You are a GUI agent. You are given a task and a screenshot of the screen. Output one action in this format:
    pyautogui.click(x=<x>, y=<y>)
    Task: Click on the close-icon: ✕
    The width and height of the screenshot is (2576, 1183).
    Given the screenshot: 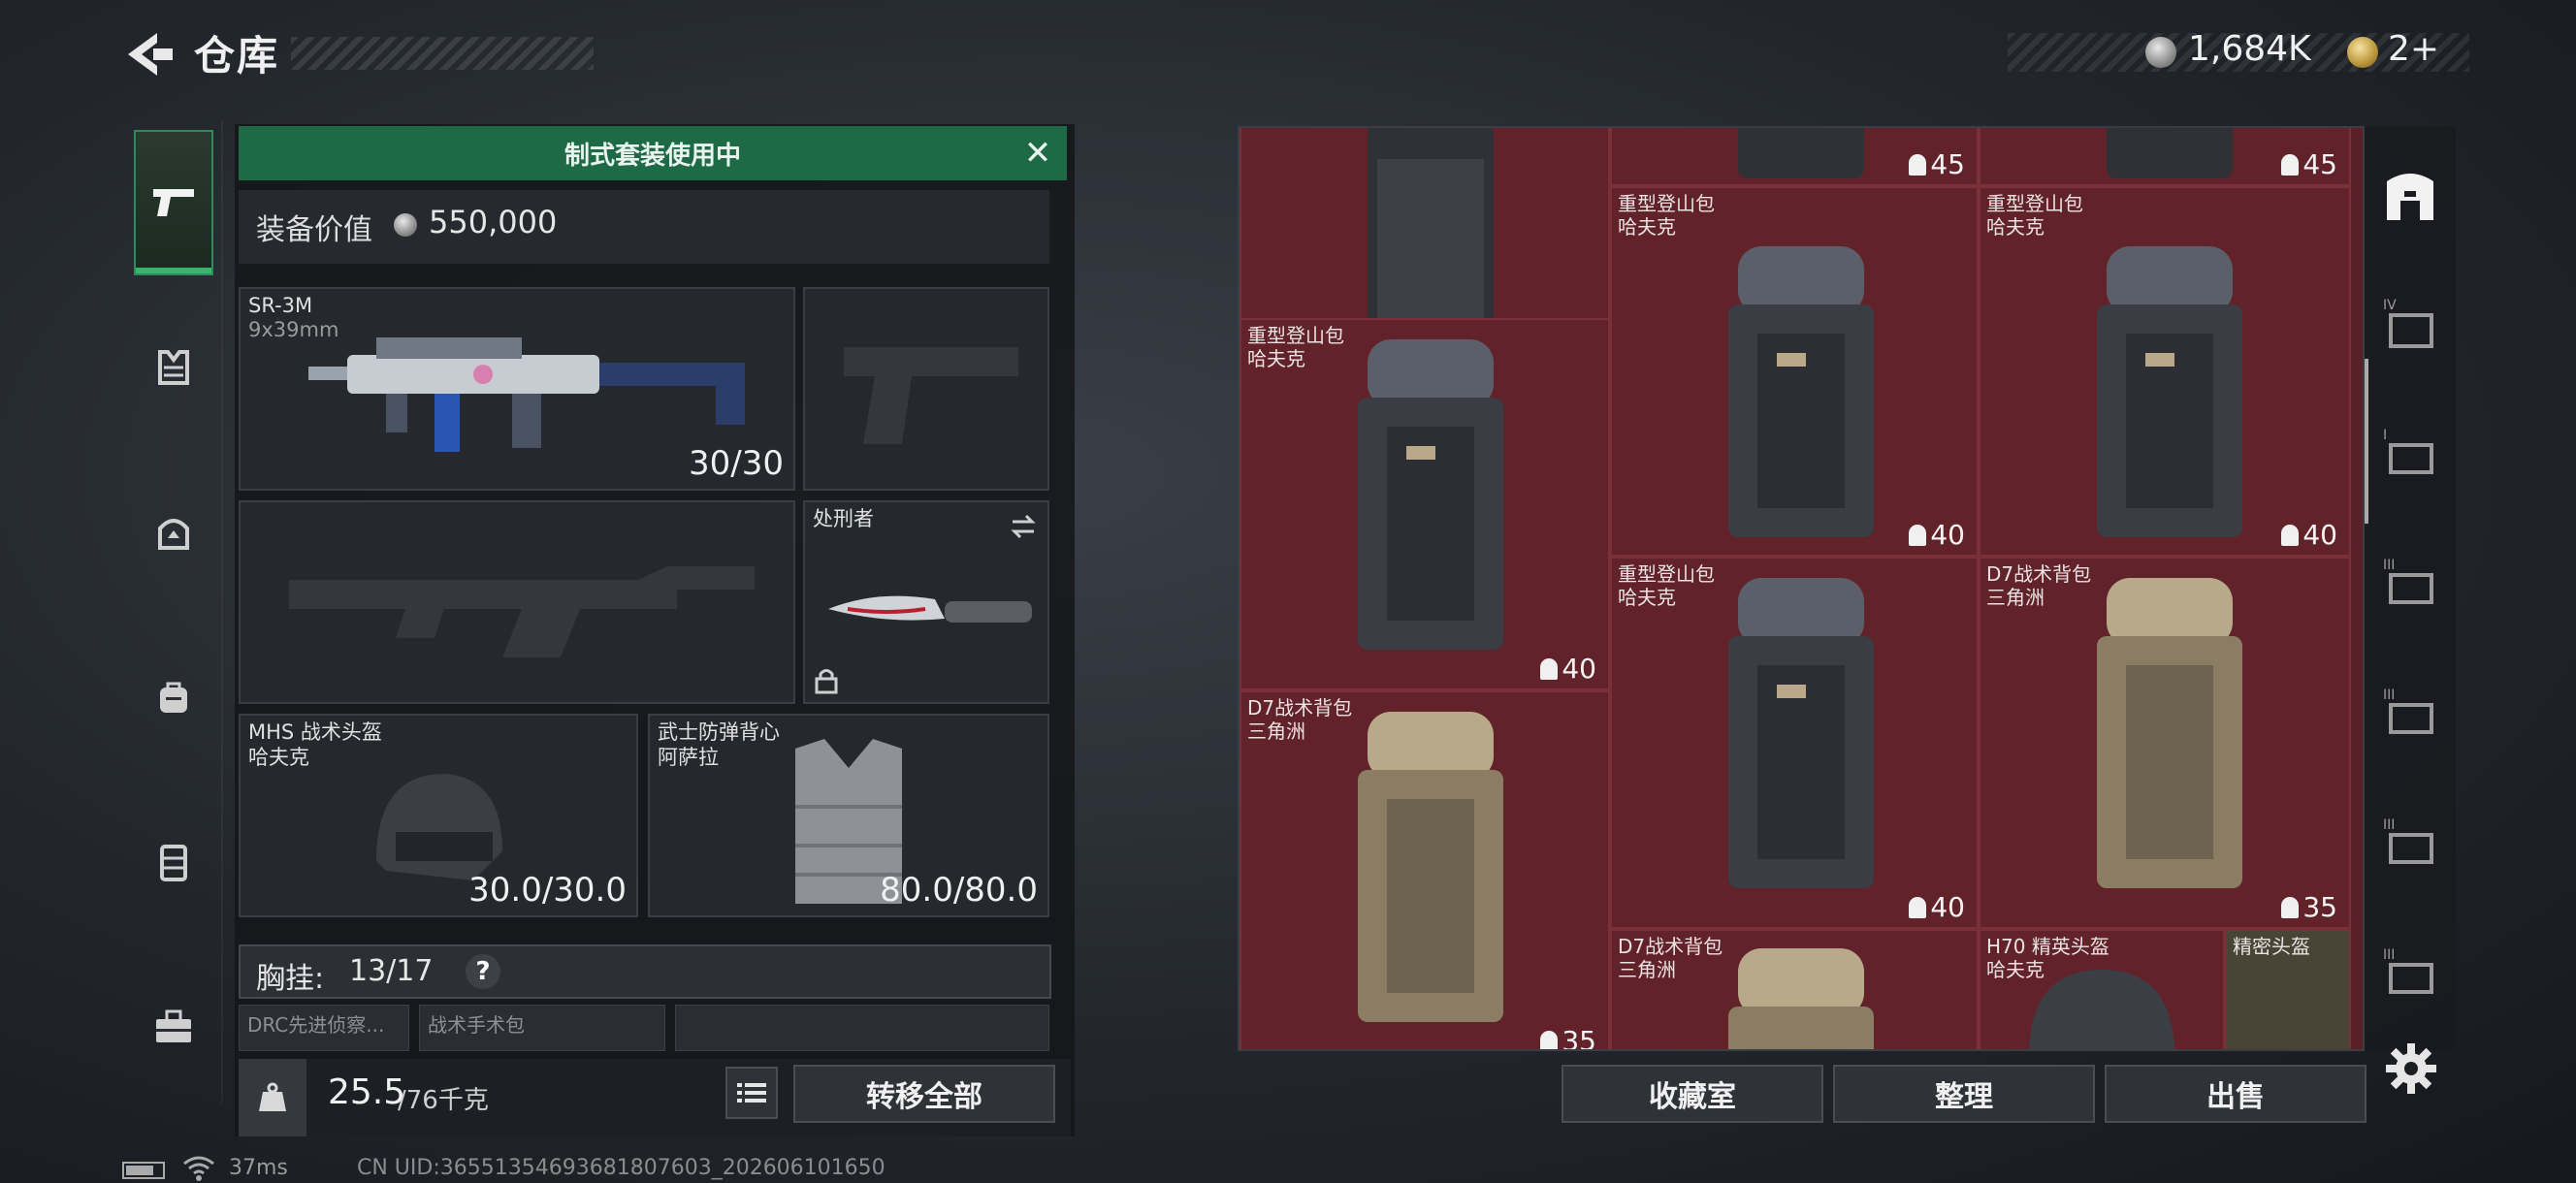 What is the action you would take?
    pyautogui.click(x=1037, y=153)
    